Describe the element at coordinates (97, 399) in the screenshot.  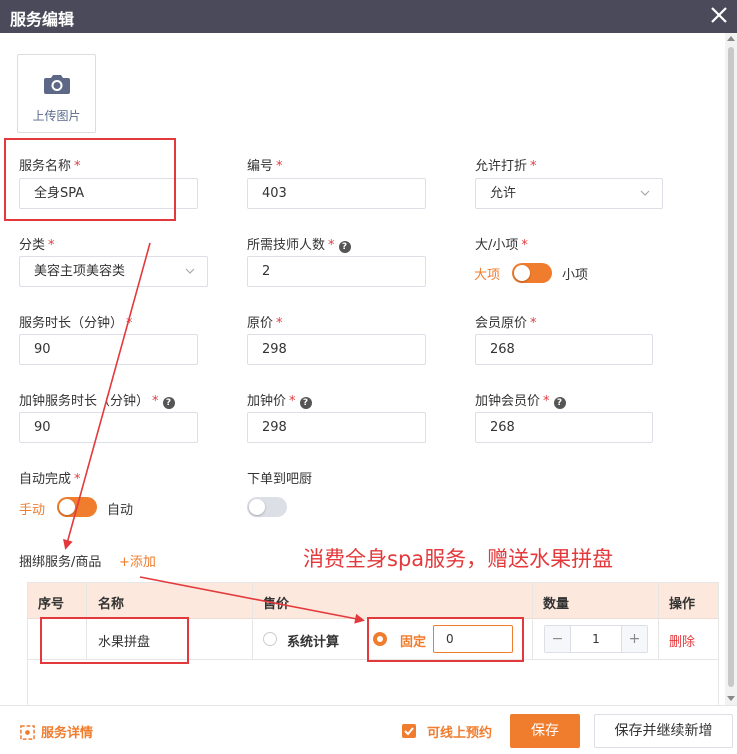
I see `extra-duration-label: 加钟服务时长（分钟） *?` at that location.